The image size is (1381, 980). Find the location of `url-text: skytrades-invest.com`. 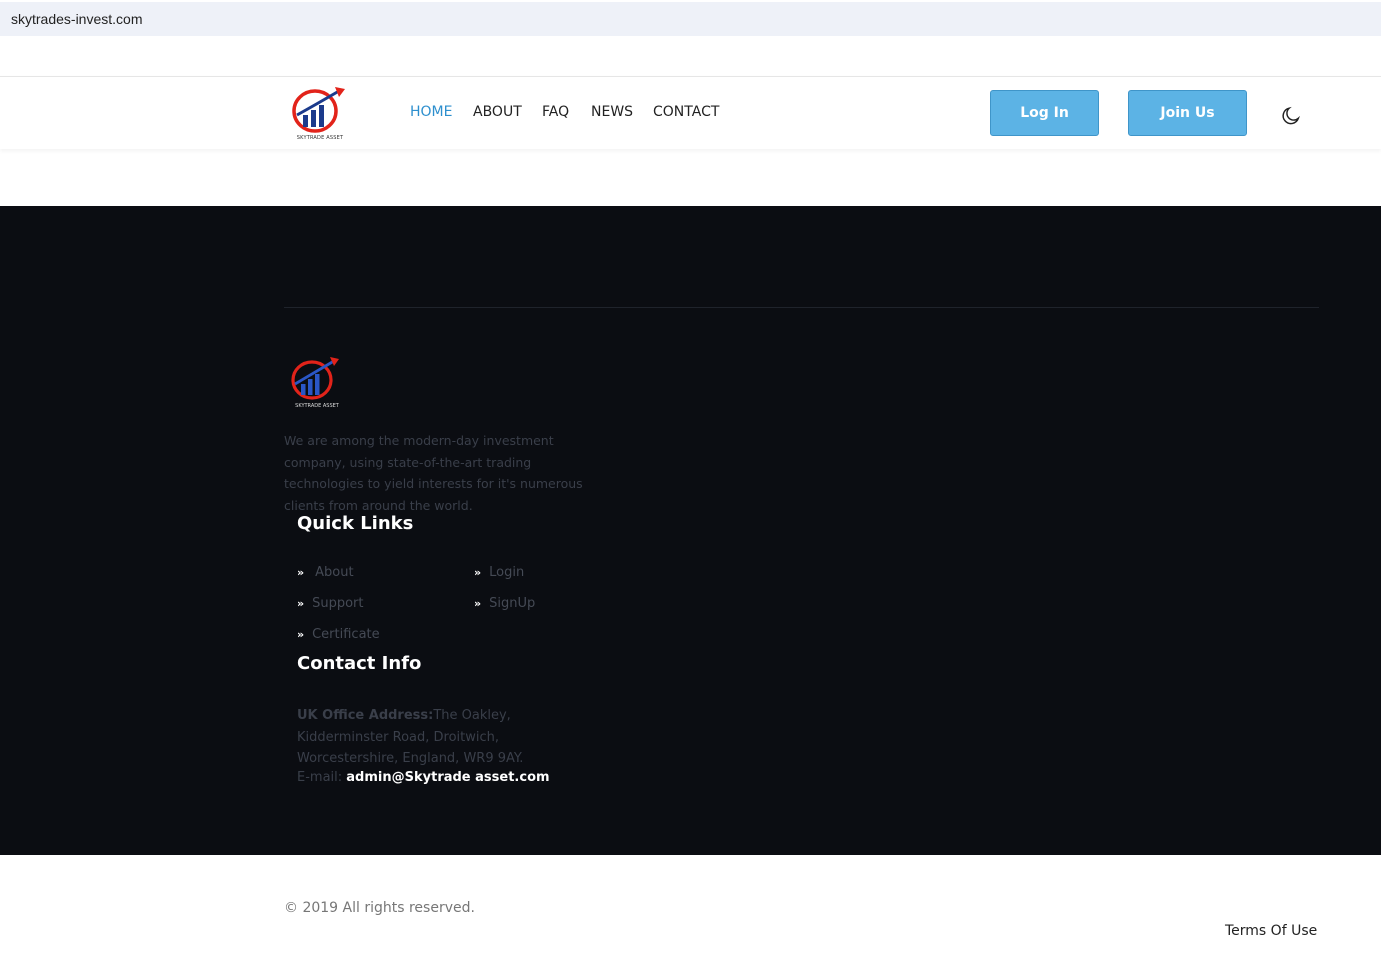

url-text: skytrades-invest.com is located at coordinates (77, 19).